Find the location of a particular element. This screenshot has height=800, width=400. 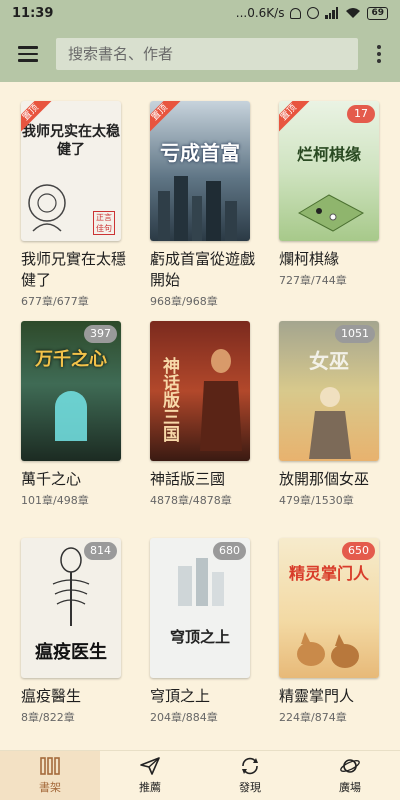

cover-text: 精灵掌门人 is located at coordinates (328, 573).